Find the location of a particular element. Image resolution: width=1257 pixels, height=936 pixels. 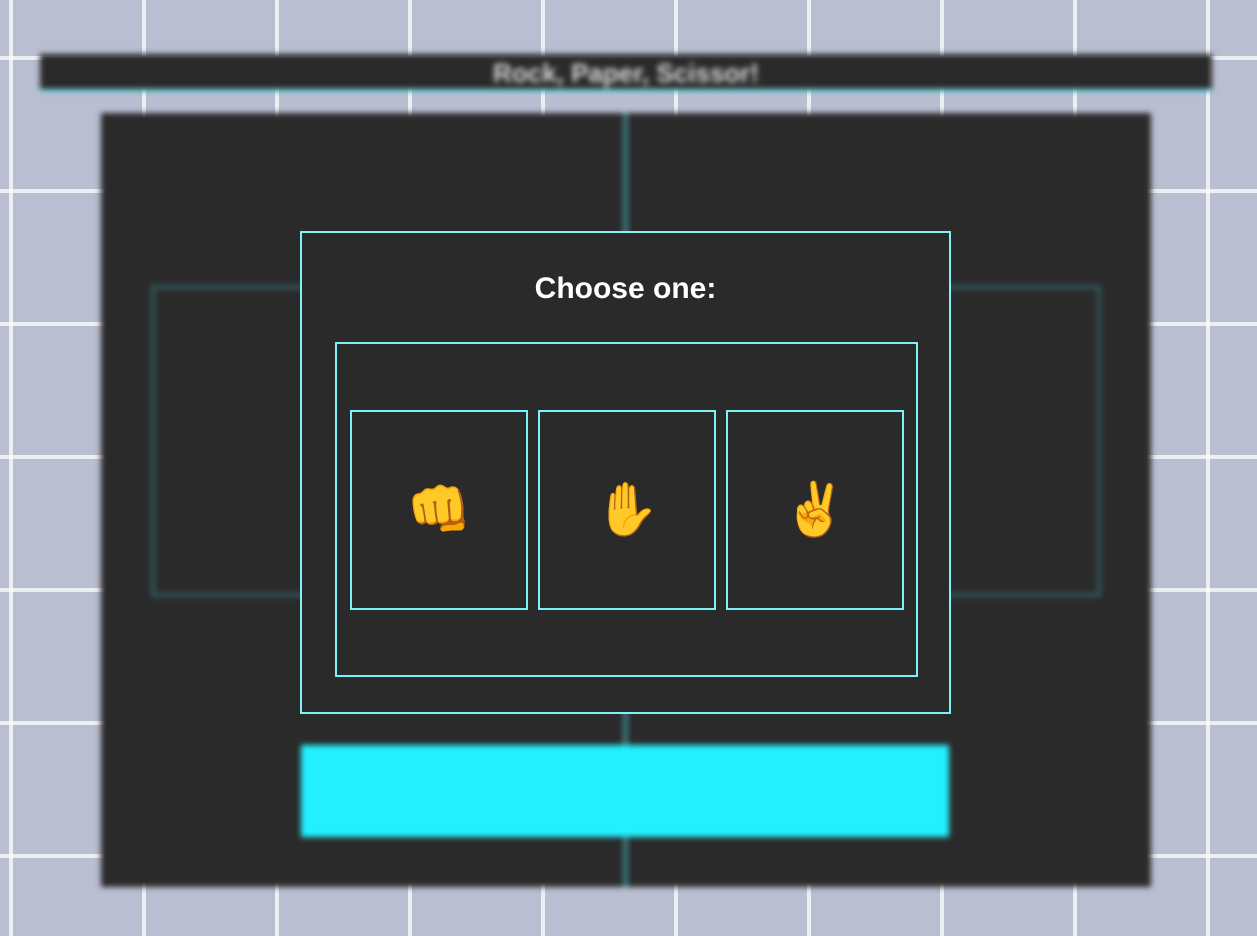

fist-icon: 👊 is located at coordinates (439, 510).